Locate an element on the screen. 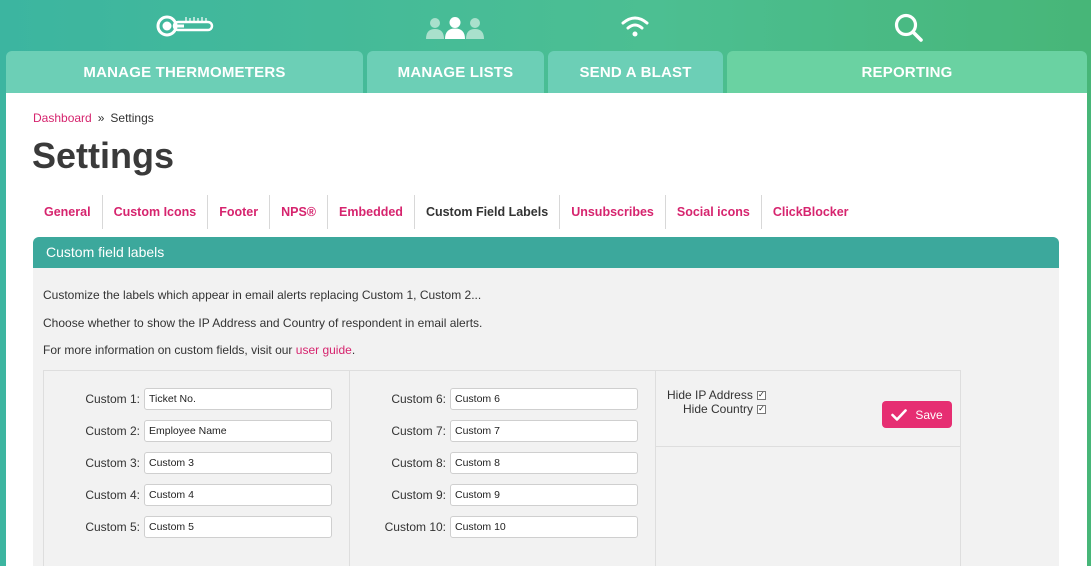  alert-options-panel: Hide IP Address ✓ Hide Country ✓ Save is located at coordinates (808, 409).